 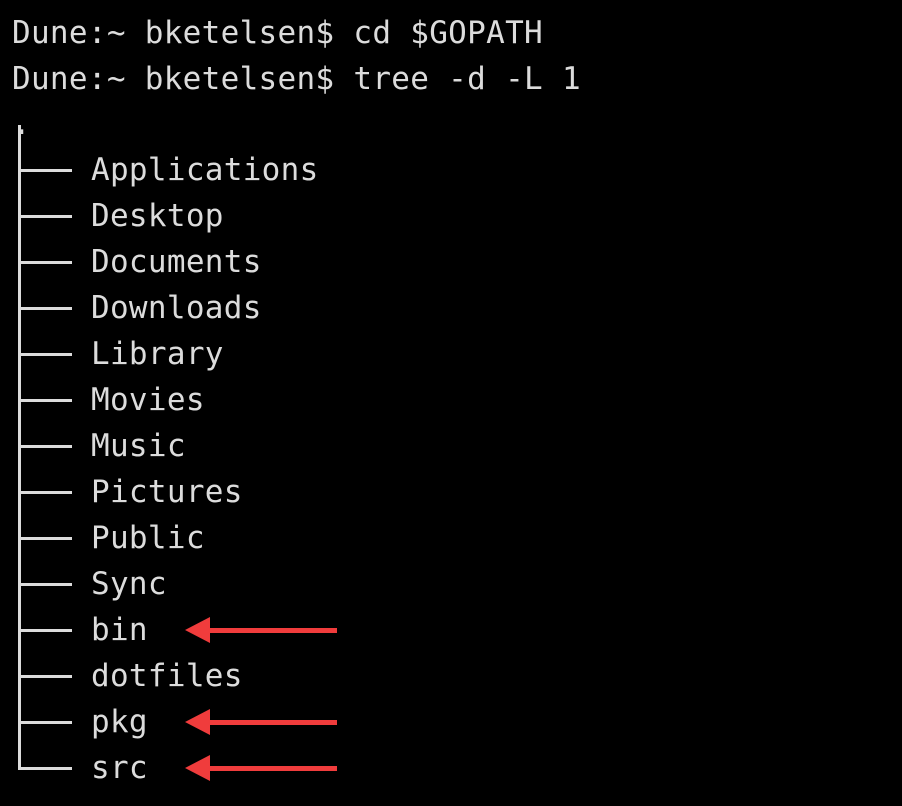 What do you see at coordinates (467, 79) in the screenshot?
I see `command: tree -d -L 1` at bounding box center [467, 79].